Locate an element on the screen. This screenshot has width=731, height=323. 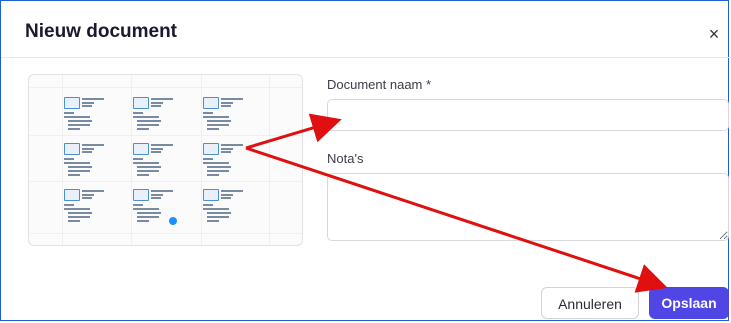
dialog-title: Nieuw document is located at coordinates (101, 31).